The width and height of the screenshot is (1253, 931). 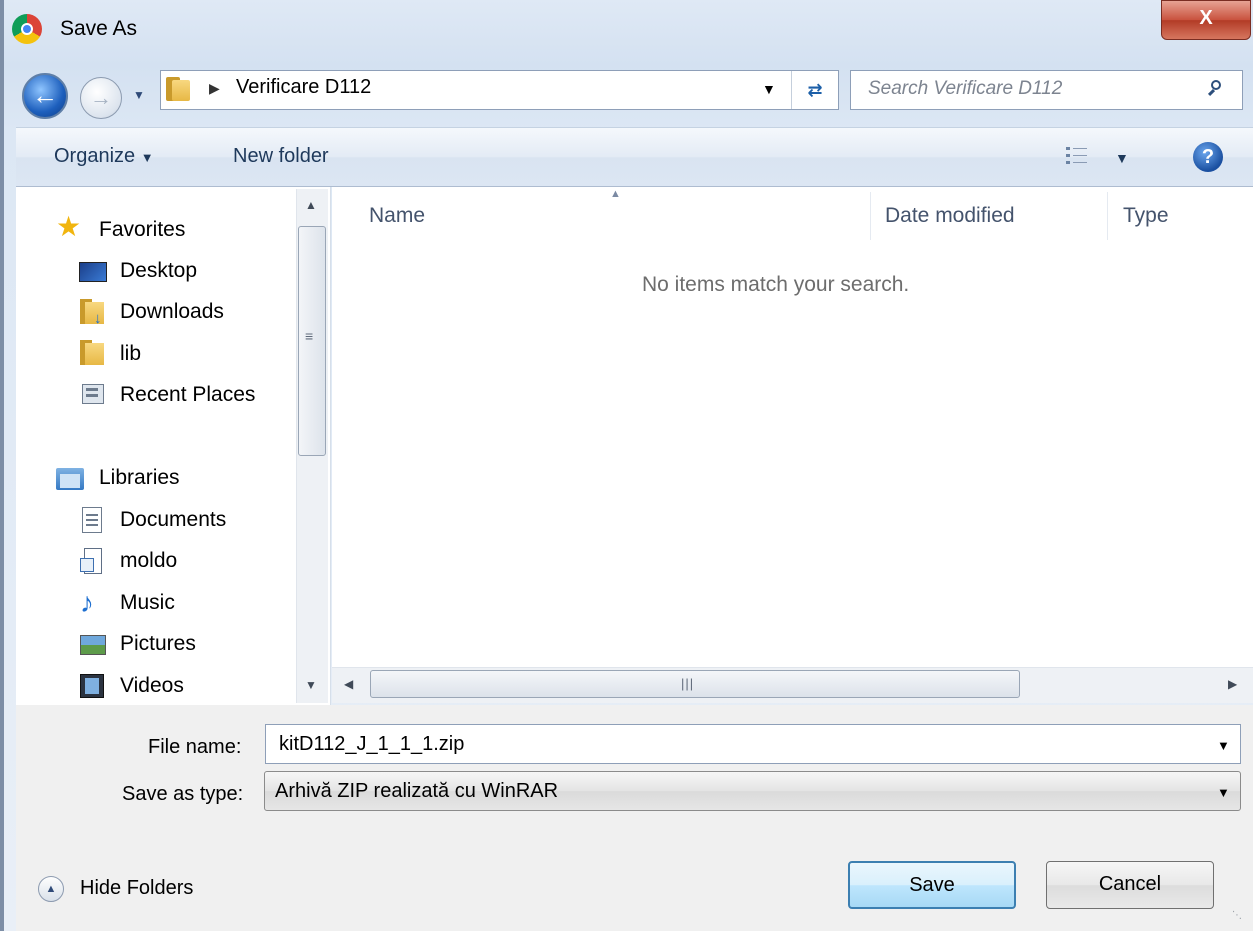 What do you see at coordinates (142, 230) in the screenshot?
I see `nav-favorites: Favorites` at bounding box center [142, 230].